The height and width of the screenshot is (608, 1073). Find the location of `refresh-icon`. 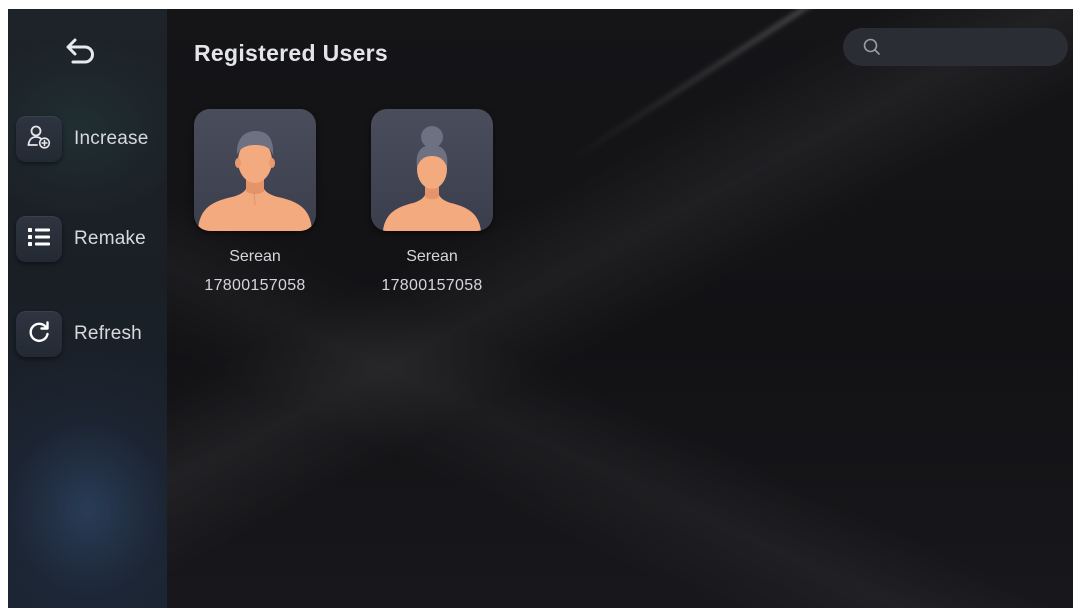

refresh-icon is located at coordinates (39, 334).